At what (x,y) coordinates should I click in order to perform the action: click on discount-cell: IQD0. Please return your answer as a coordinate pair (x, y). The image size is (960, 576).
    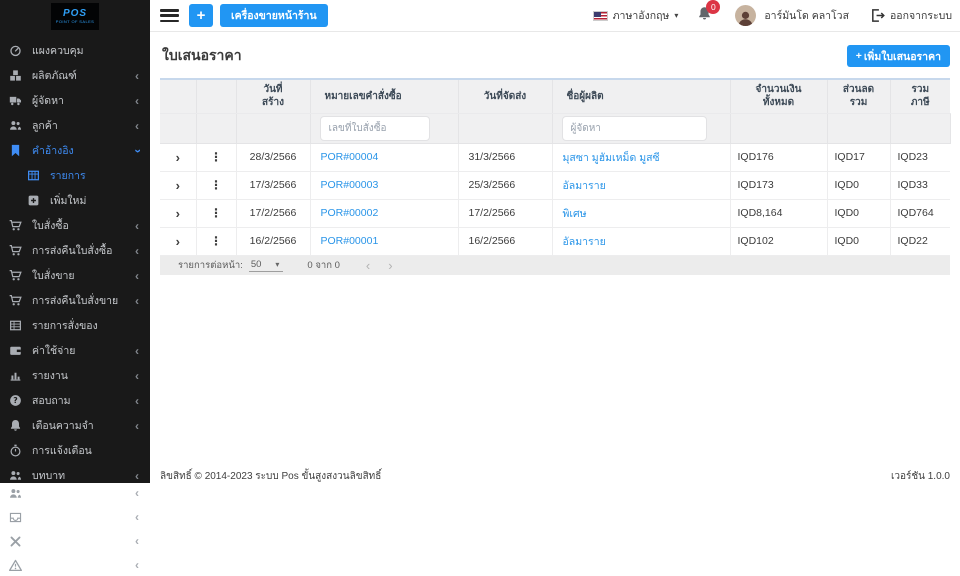
    Looking at the image, I should click on (859, 185).